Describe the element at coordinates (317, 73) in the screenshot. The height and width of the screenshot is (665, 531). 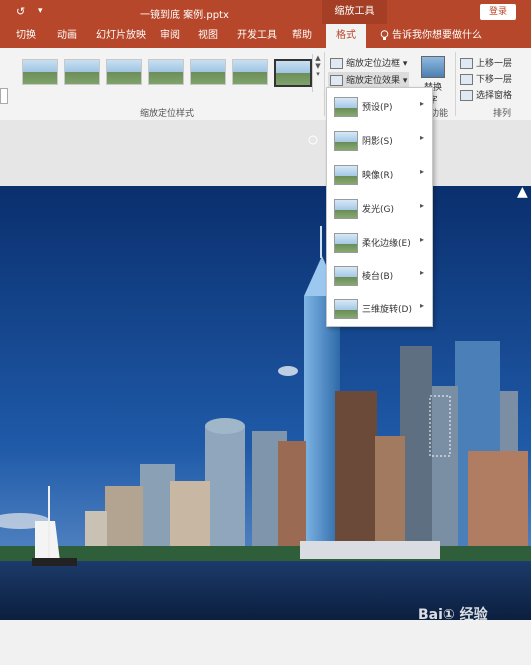
I see `gallery-scroll: ▲ ▼ ▾` at that location.